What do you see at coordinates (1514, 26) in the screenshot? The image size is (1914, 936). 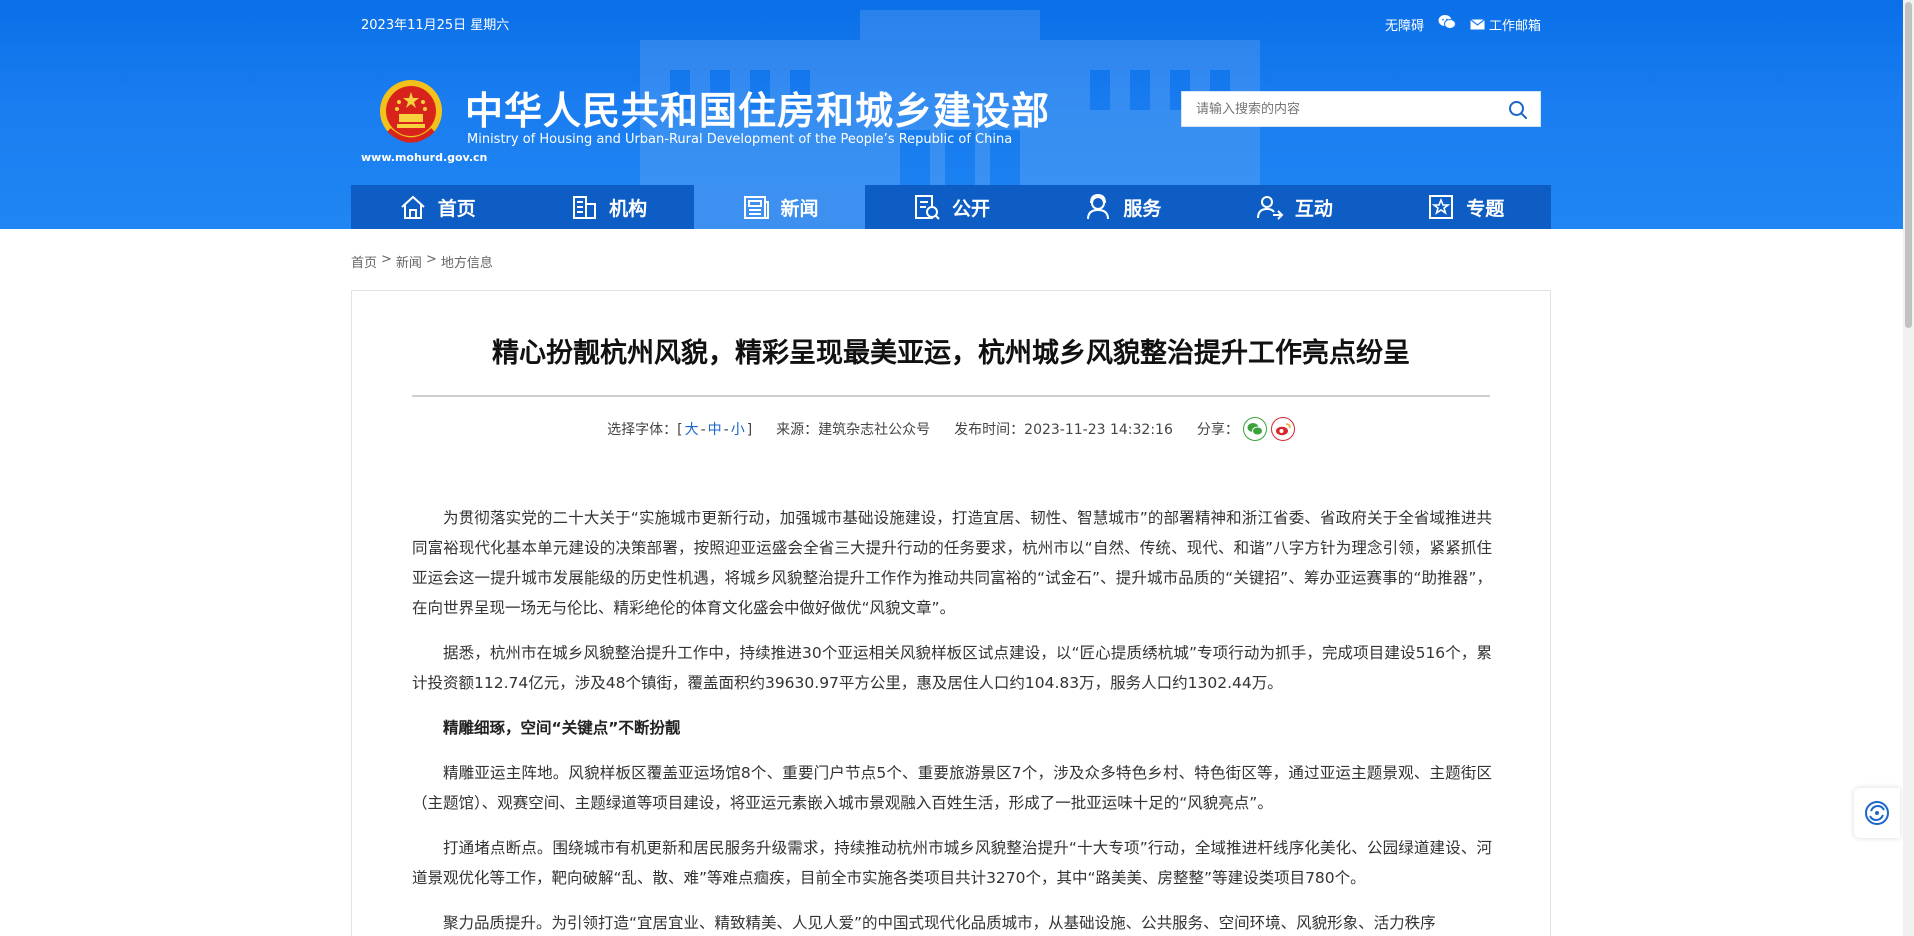 I see `mail-label: 工作邮箱` at bounding box center [1514, 26].